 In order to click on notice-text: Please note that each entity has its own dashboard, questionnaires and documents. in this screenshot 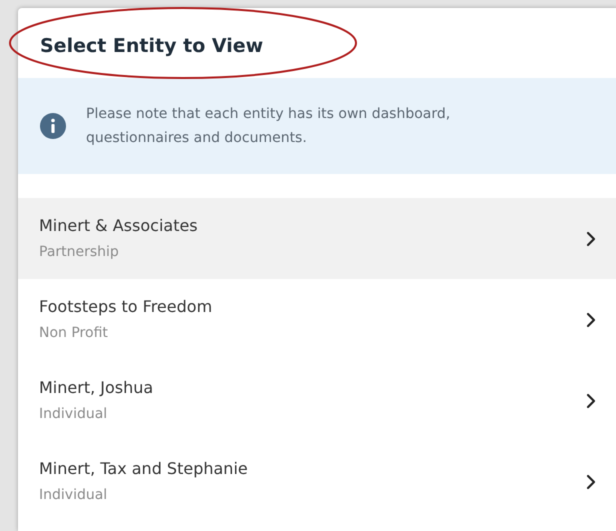, I will do `click(269, 126)`.